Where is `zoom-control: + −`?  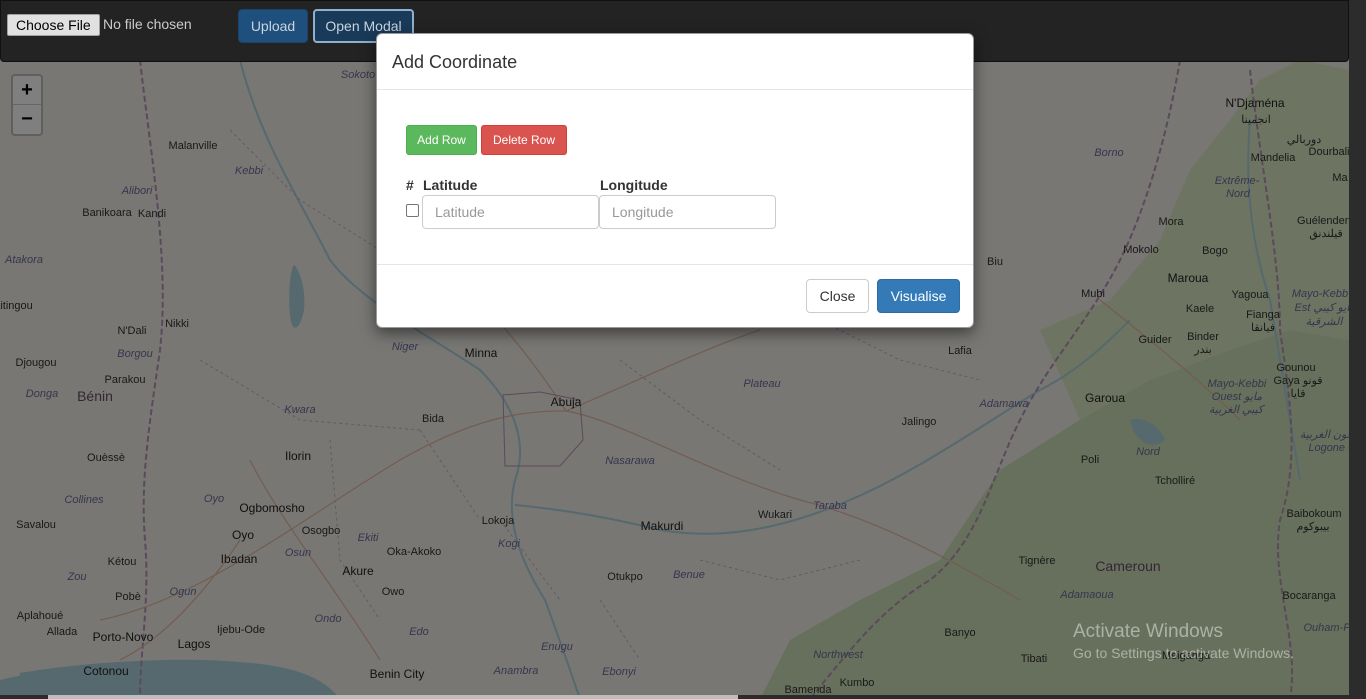 zoom-control: + − is located at coordinates (27, 105).